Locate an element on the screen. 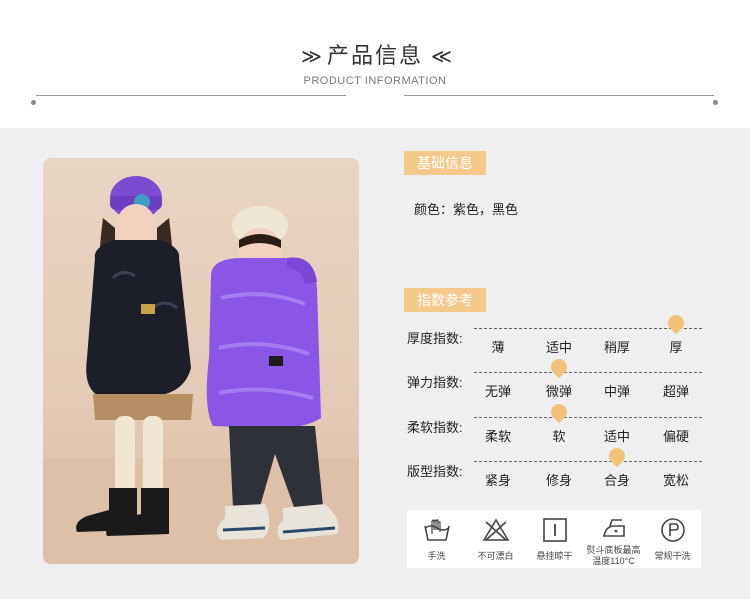  care-label: 手洗 is located at coordinates (436, 556).